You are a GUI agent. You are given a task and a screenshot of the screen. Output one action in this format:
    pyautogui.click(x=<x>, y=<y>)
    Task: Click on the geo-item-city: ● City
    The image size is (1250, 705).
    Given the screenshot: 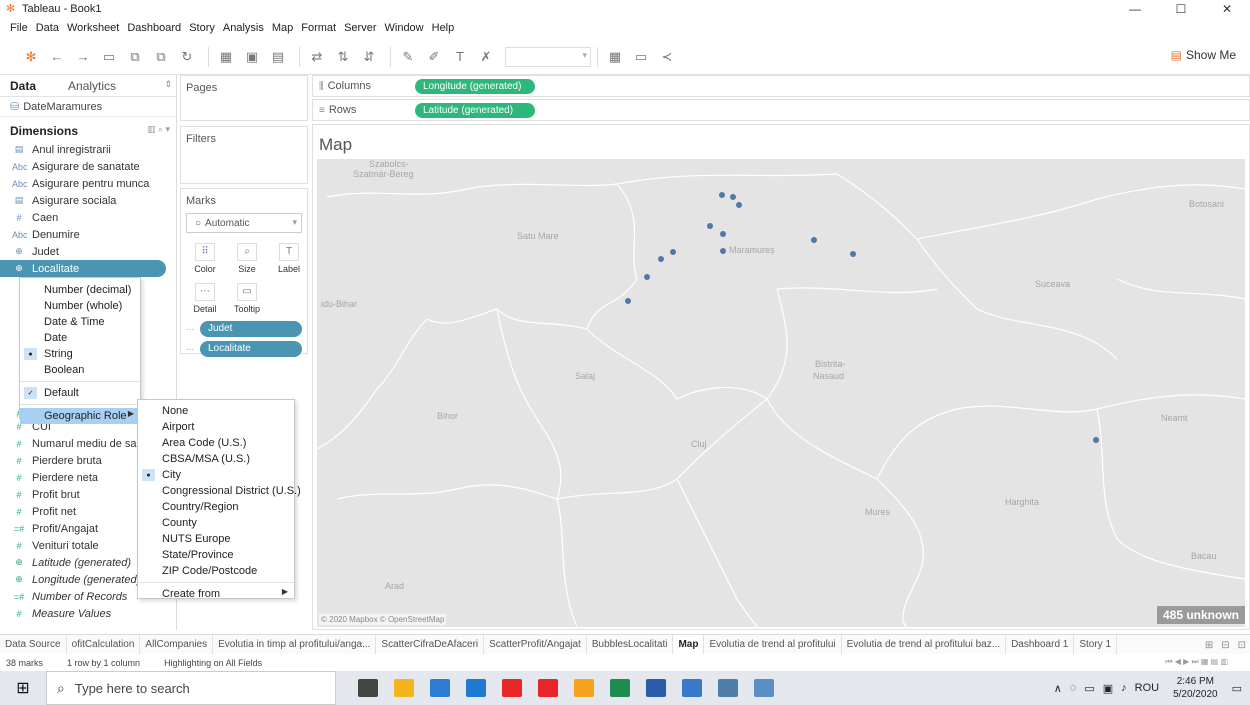 What is the action you would take?
    pyautogui.click(x=216, y=475)
    